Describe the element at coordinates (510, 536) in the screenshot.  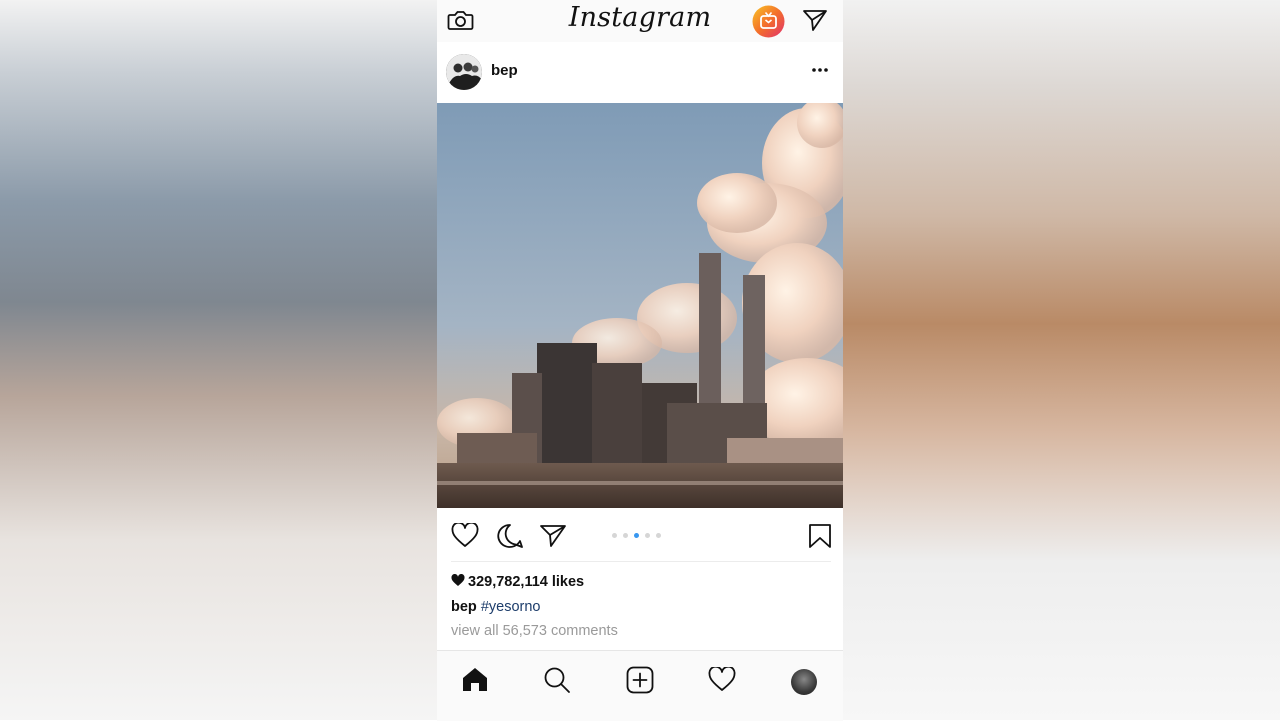
I see `comment-icon` at that location.